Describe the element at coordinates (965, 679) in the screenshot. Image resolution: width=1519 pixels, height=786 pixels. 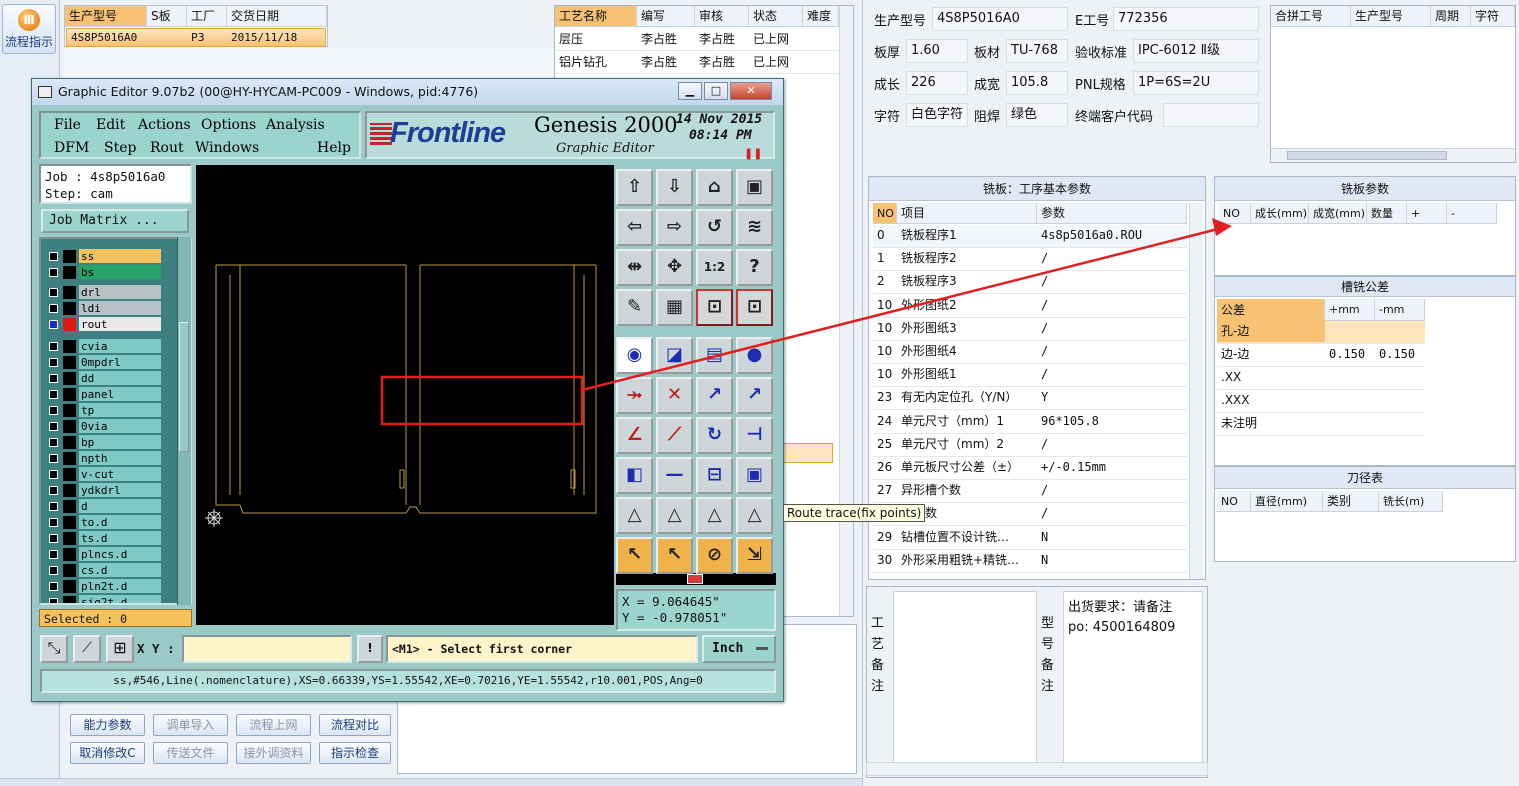
I see `process-note-box` at that location.